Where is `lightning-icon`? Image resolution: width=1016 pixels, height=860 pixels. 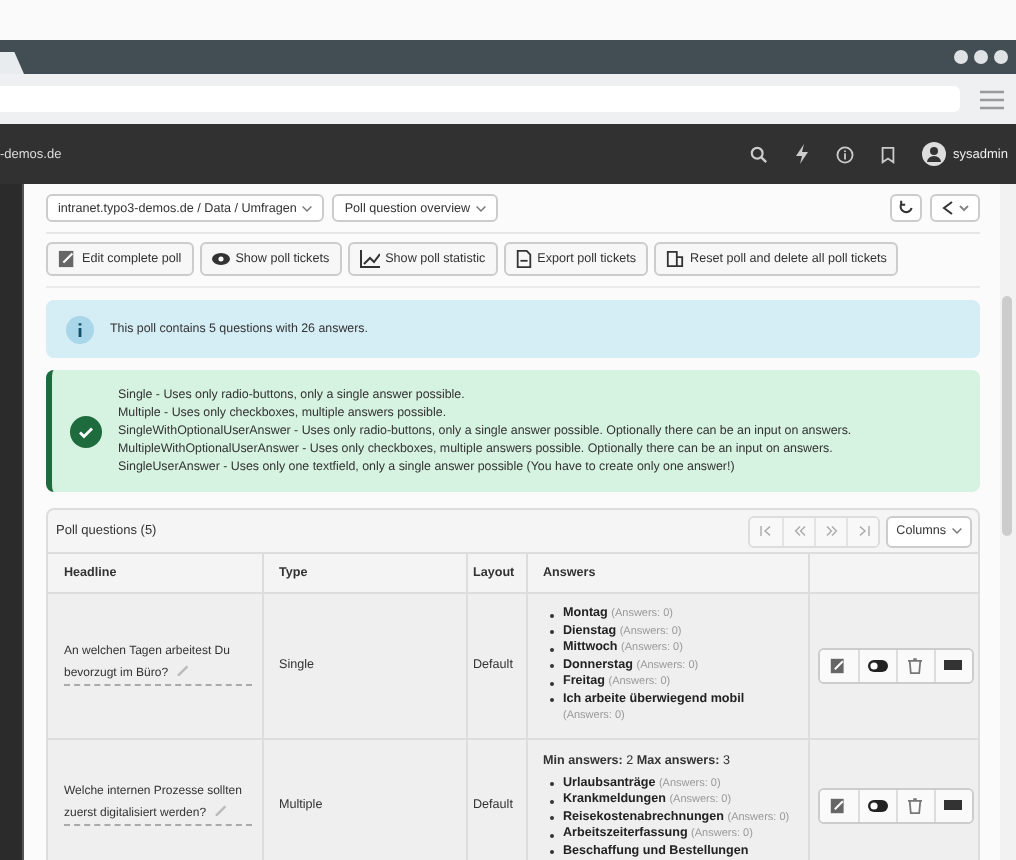 lightning-icon is located at coordinates (801, 154).